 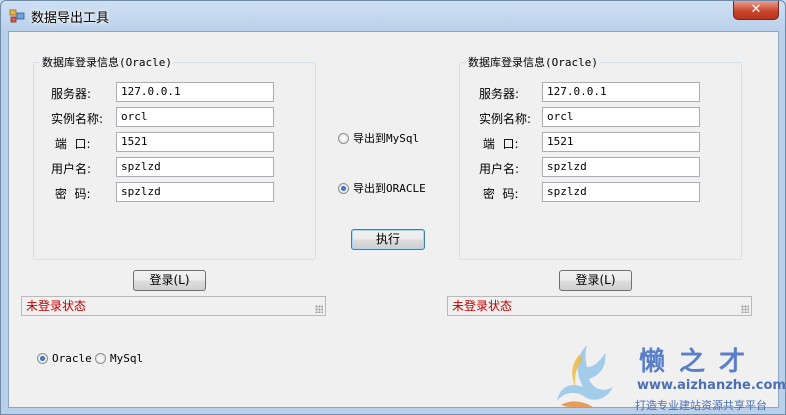 I want to click on left-server-label: 服务器:, so click(x=71, y=94).